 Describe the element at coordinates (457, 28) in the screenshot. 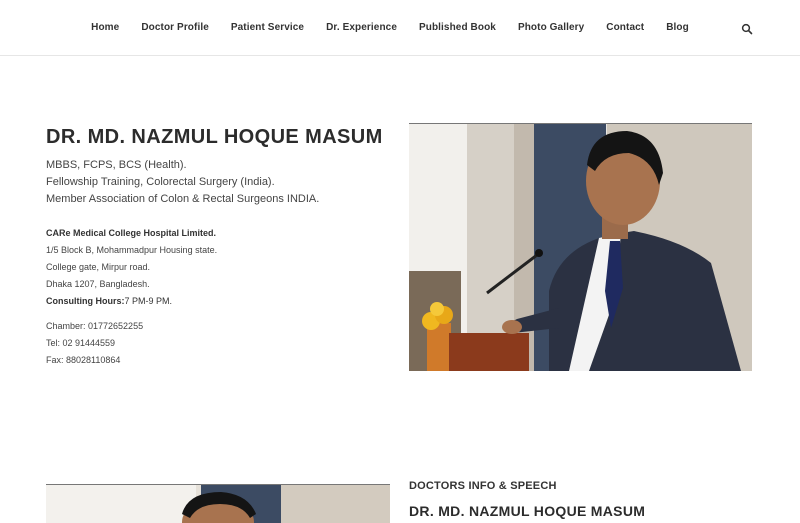

I see `nav-item-published-book: Published Book` at that location.